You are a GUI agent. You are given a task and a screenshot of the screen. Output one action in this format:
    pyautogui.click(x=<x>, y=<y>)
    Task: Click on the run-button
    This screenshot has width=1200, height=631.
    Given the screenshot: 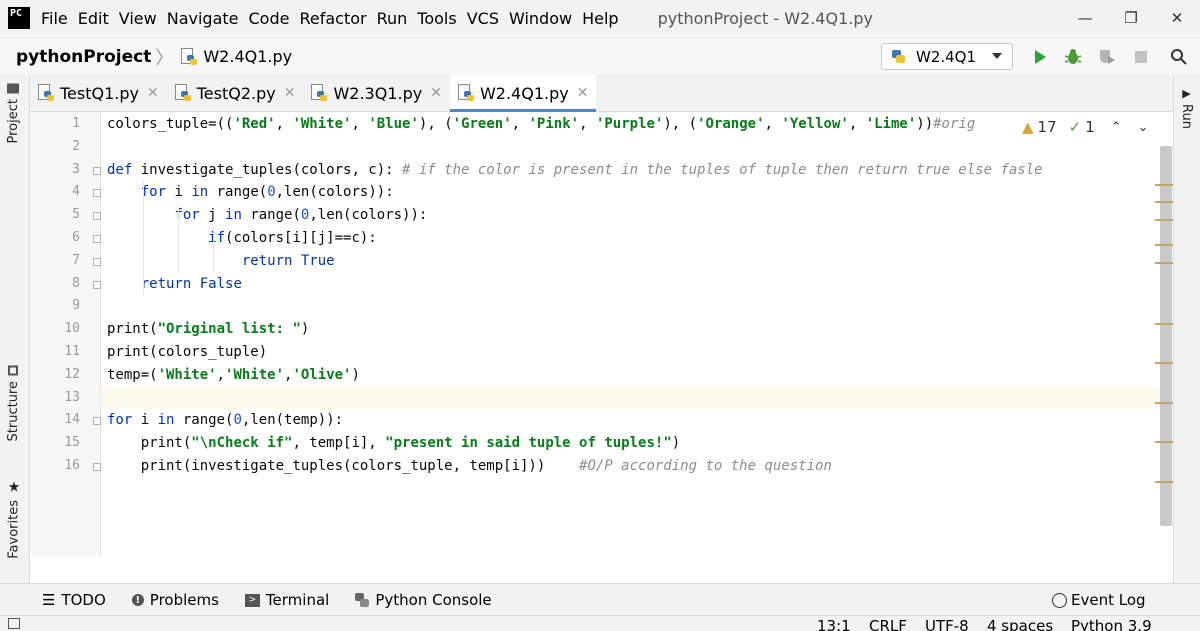 What is the action you would take?
    pyautogui.click(x=1040, y=57)
    